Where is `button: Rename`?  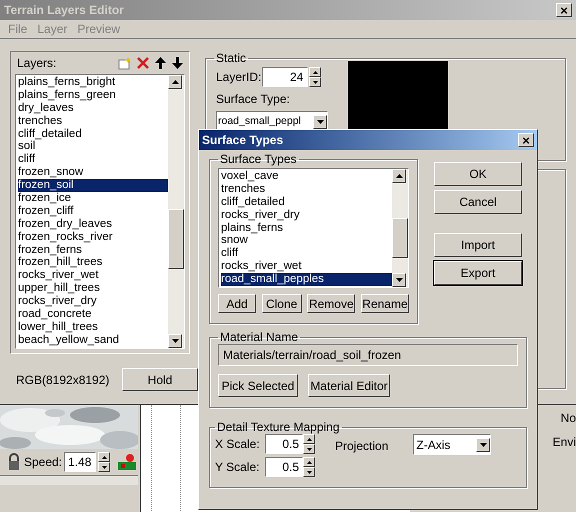
button: Rename is located at coordinates (384, 303).